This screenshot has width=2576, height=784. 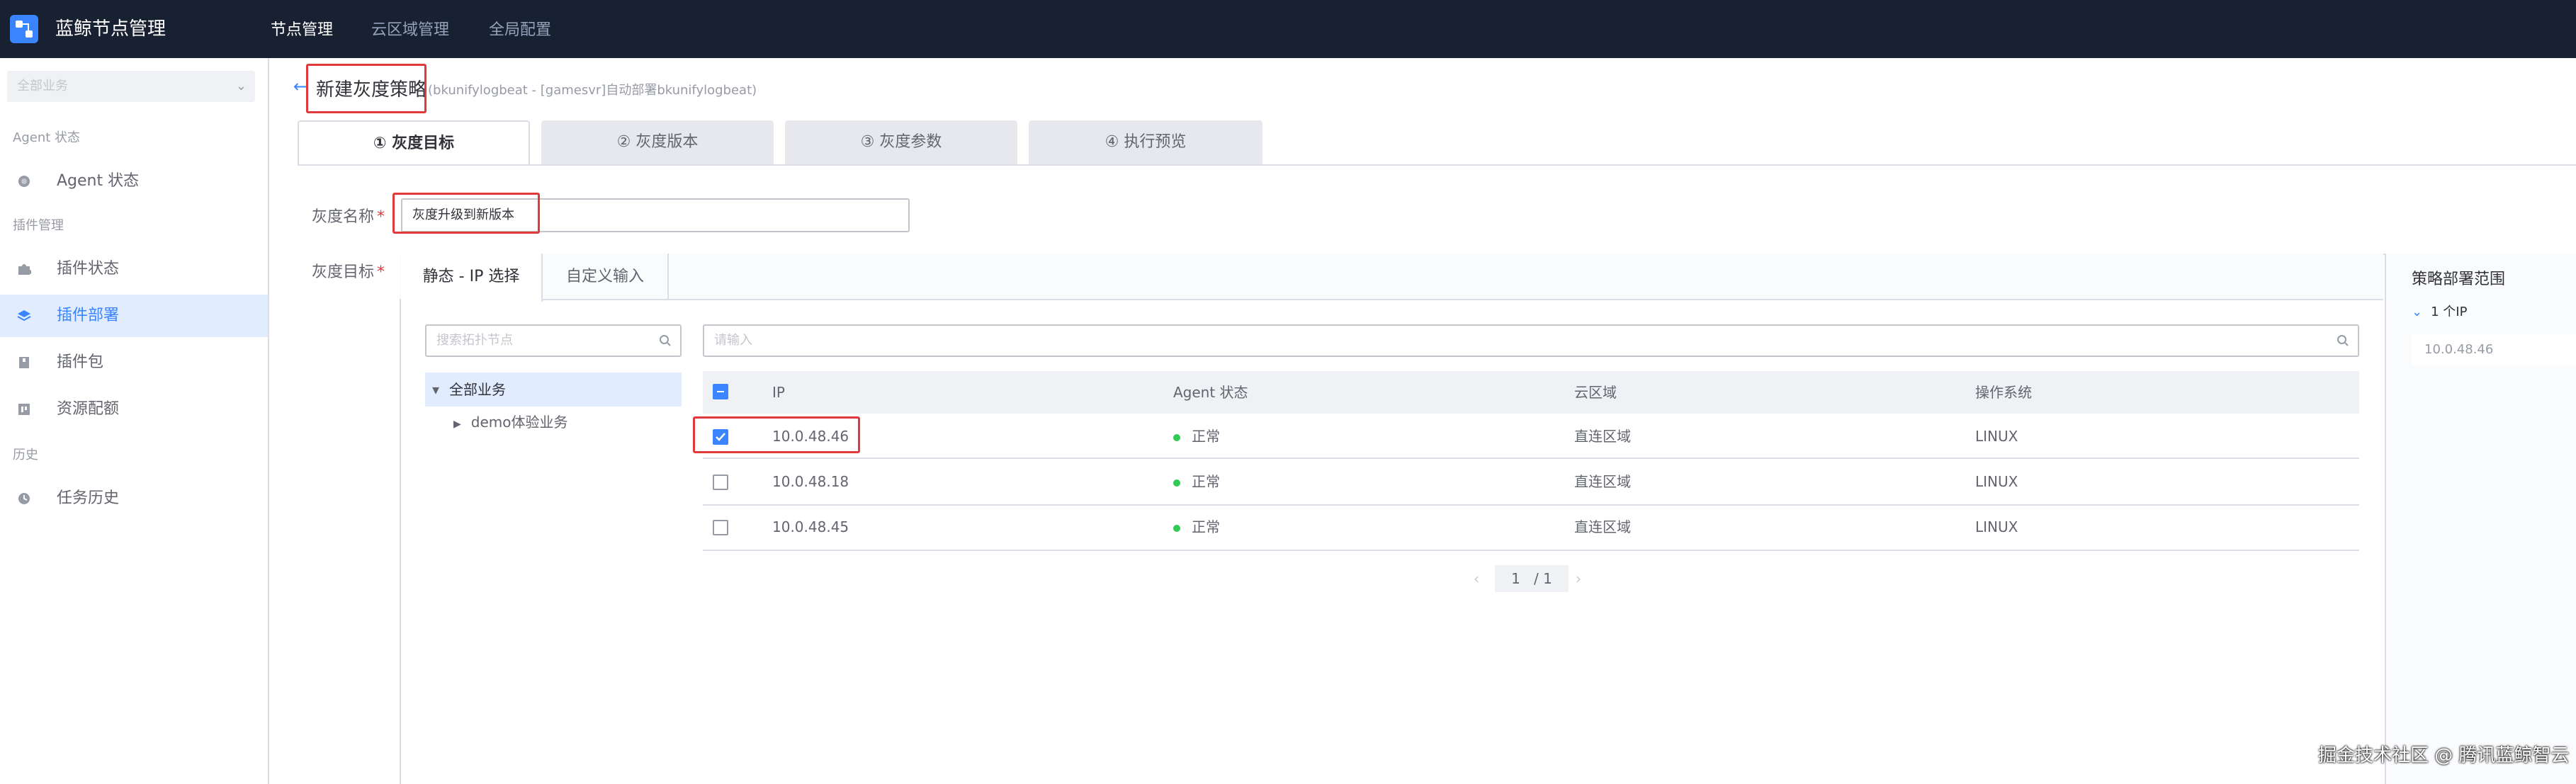 I want to click on cell-ip: 10.0.48.18, so click(x=810, y=481).